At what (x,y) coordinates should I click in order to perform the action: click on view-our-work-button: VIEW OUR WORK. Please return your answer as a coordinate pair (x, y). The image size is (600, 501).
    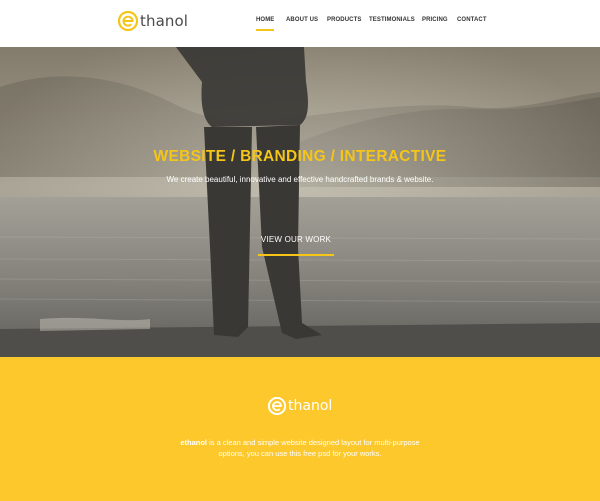
    Looking at the image, I should click on (296, 239).